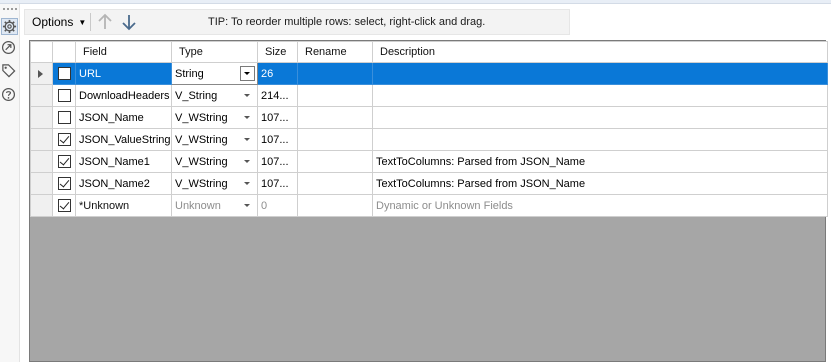 This screenshot has width=831, height=362. I want to click on move-up-button, so click(105, 22).